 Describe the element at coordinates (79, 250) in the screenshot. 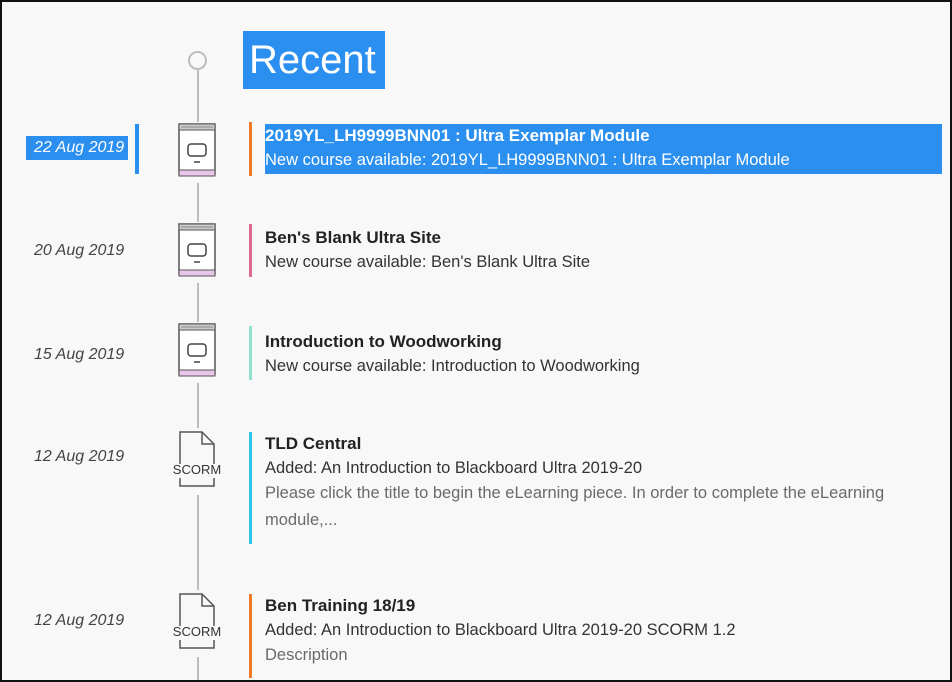

I see `item-date: 20 Aug 2019` at that location.